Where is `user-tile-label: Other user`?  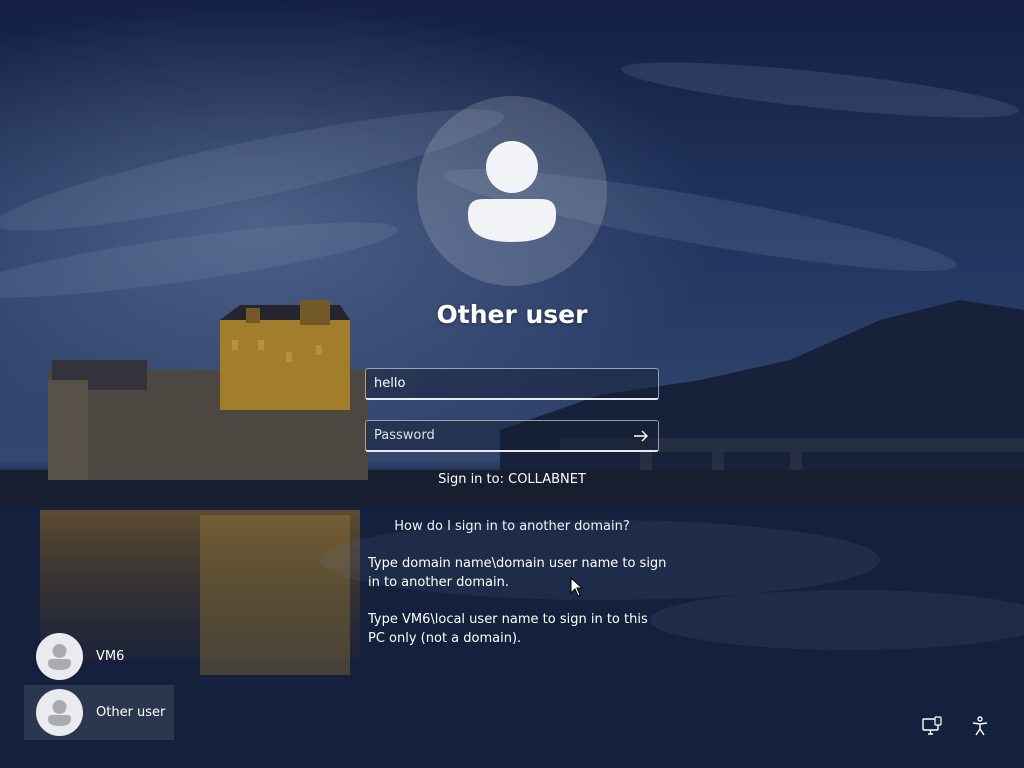 user-tile-label: Other user is located at coordinates (131, 712).